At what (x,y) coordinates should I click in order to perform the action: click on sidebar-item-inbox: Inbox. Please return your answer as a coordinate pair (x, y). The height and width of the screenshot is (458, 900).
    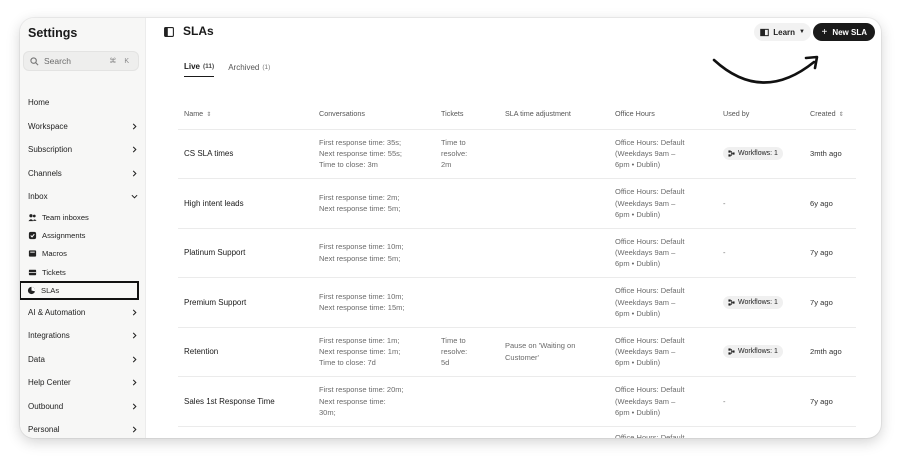
    Looking at the image, I should click on (83, 197).